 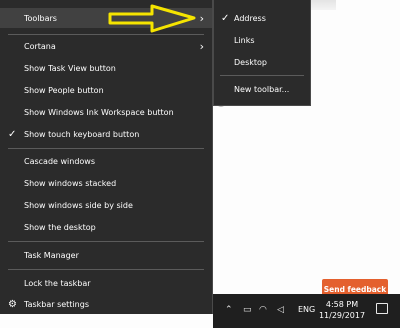 I want to click on menu-item-show-touch-keyboard: ✓ Show touch keyboard button, so click(x=106, y=134).